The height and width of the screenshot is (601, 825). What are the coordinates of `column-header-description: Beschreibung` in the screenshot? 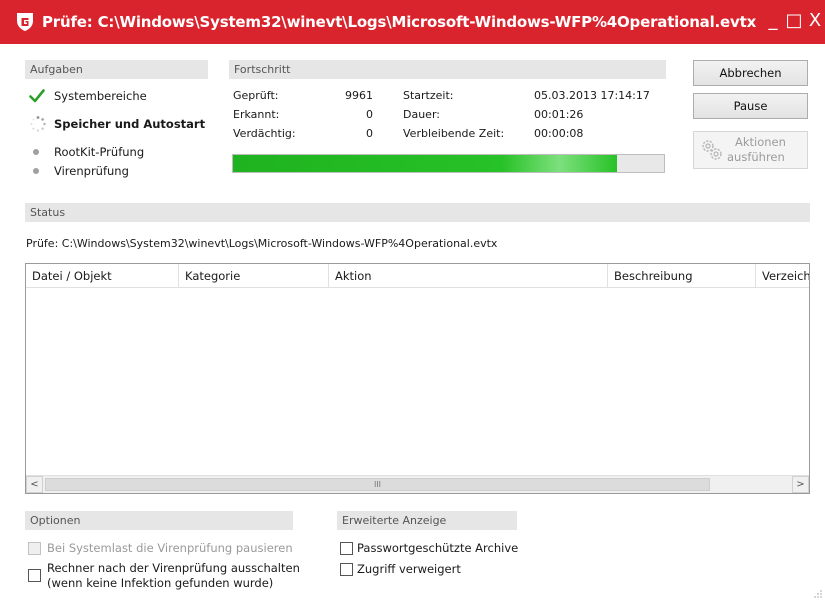 It's located at (682, 276).